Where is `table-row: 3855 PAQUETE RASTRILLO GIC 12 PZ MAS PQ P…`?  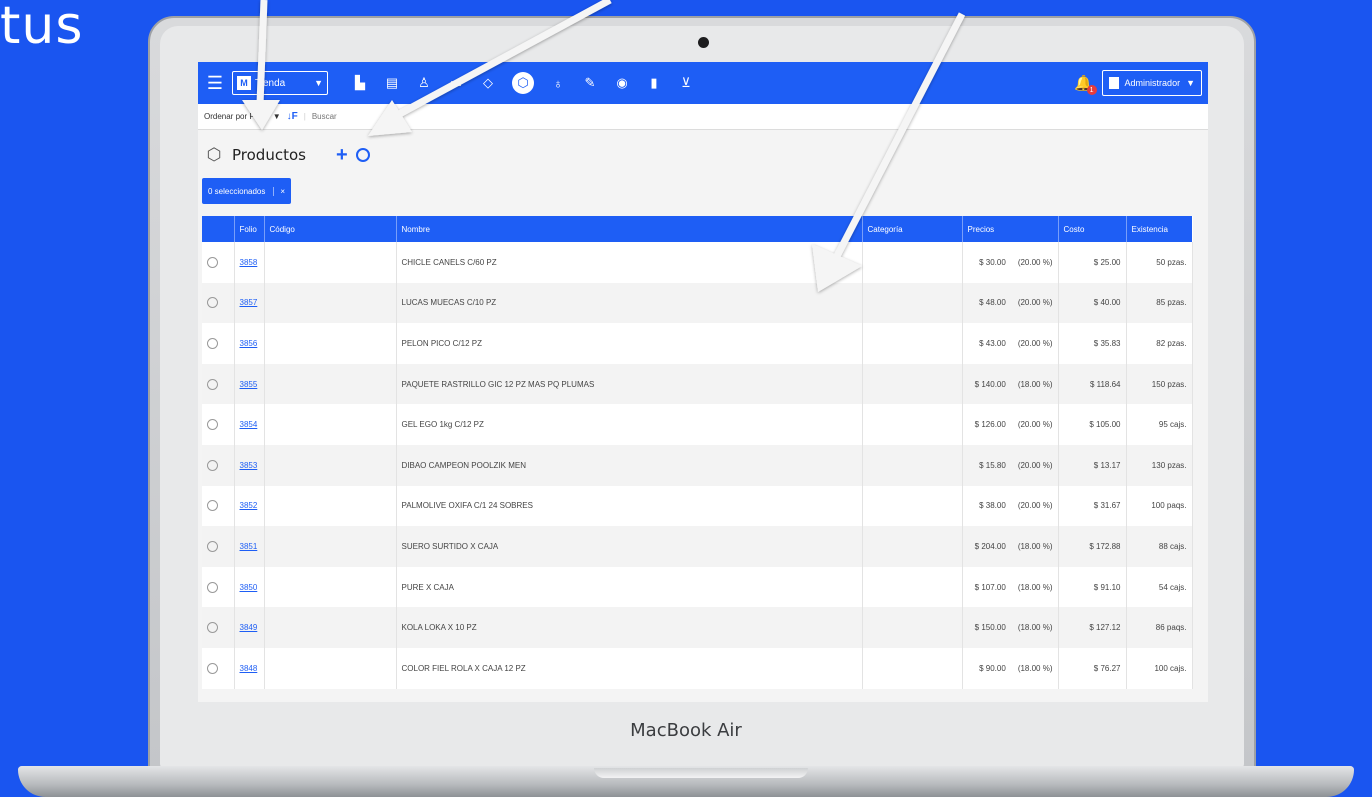 table-row: 3855 PAQUETE RASTRILLO GIC 12 PZ MAS PQ P… is located at coordinates (697, 384).